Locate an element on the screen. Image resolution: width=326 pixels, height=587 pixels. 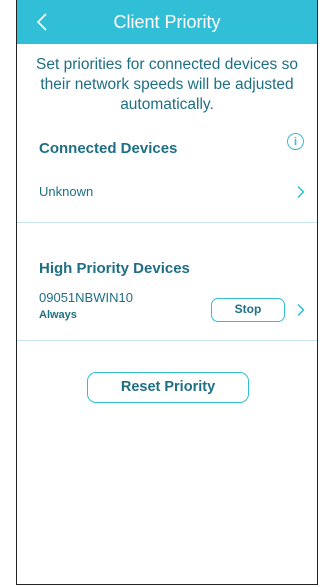
chevron-left-icon is located at coordinates (41, 22).